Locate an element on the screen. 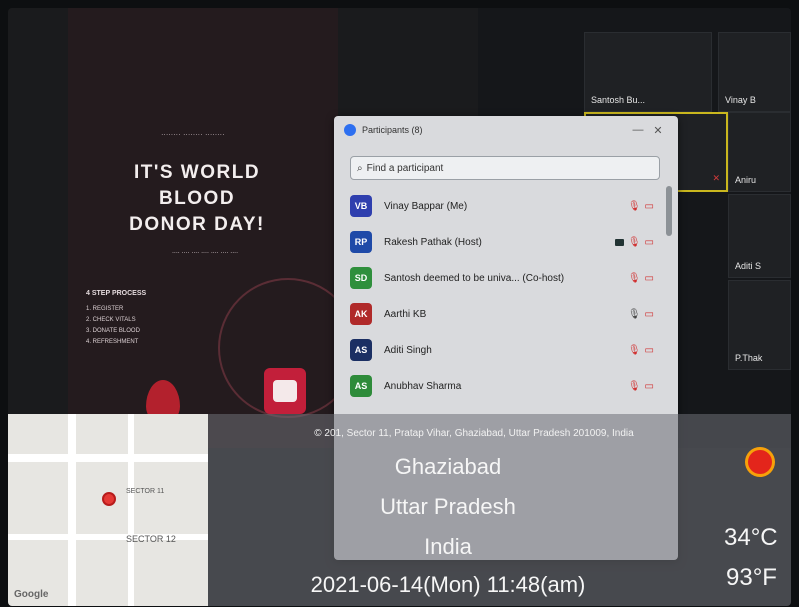 This screenshot has width=799, height=607. mic-off-icon: ✕ is located at coordinates (716, 178).